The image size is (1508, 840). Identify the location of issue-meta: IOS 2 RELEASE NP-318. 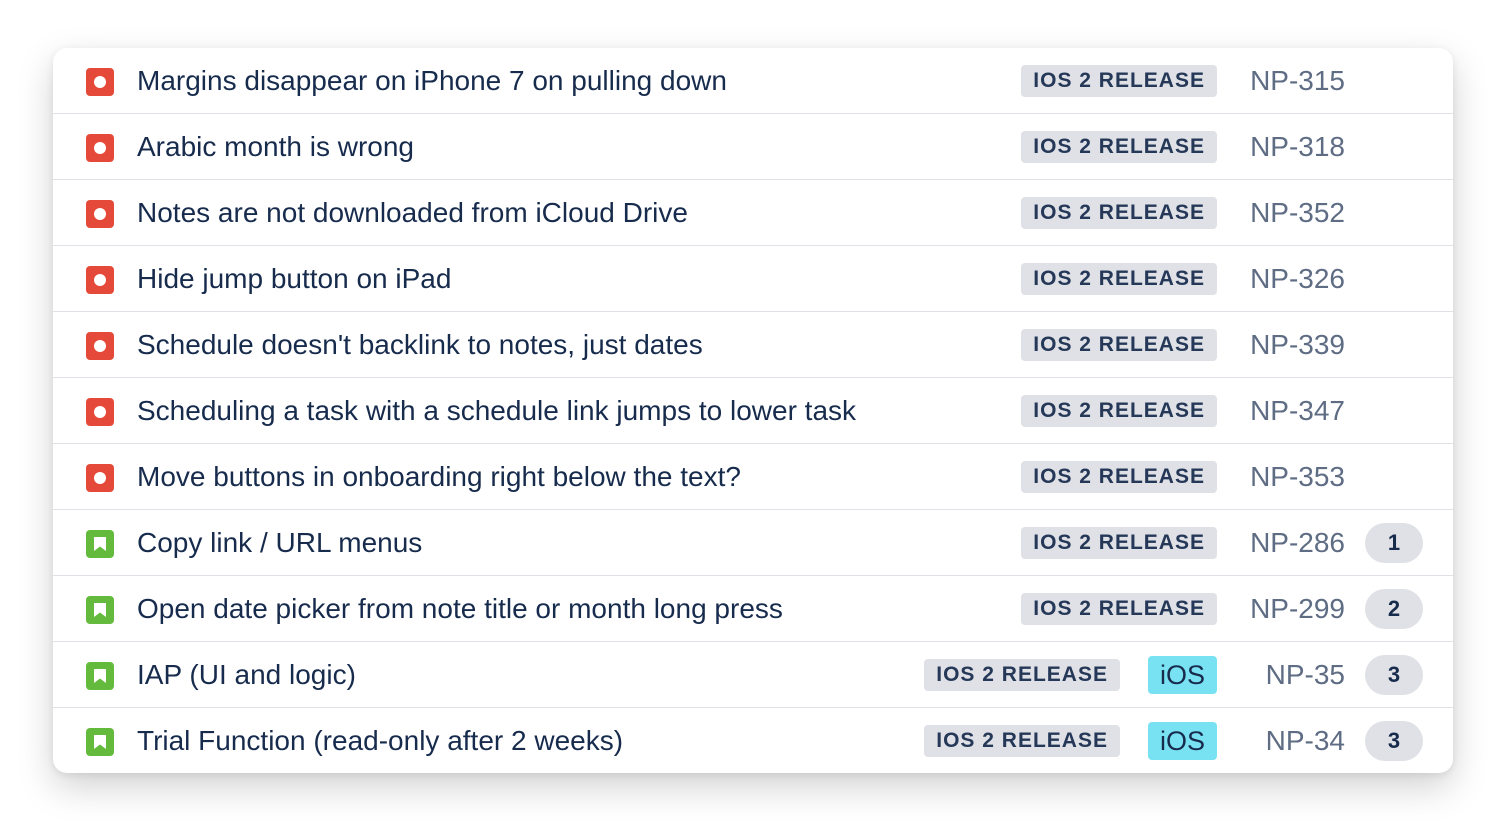
(1222, 147).